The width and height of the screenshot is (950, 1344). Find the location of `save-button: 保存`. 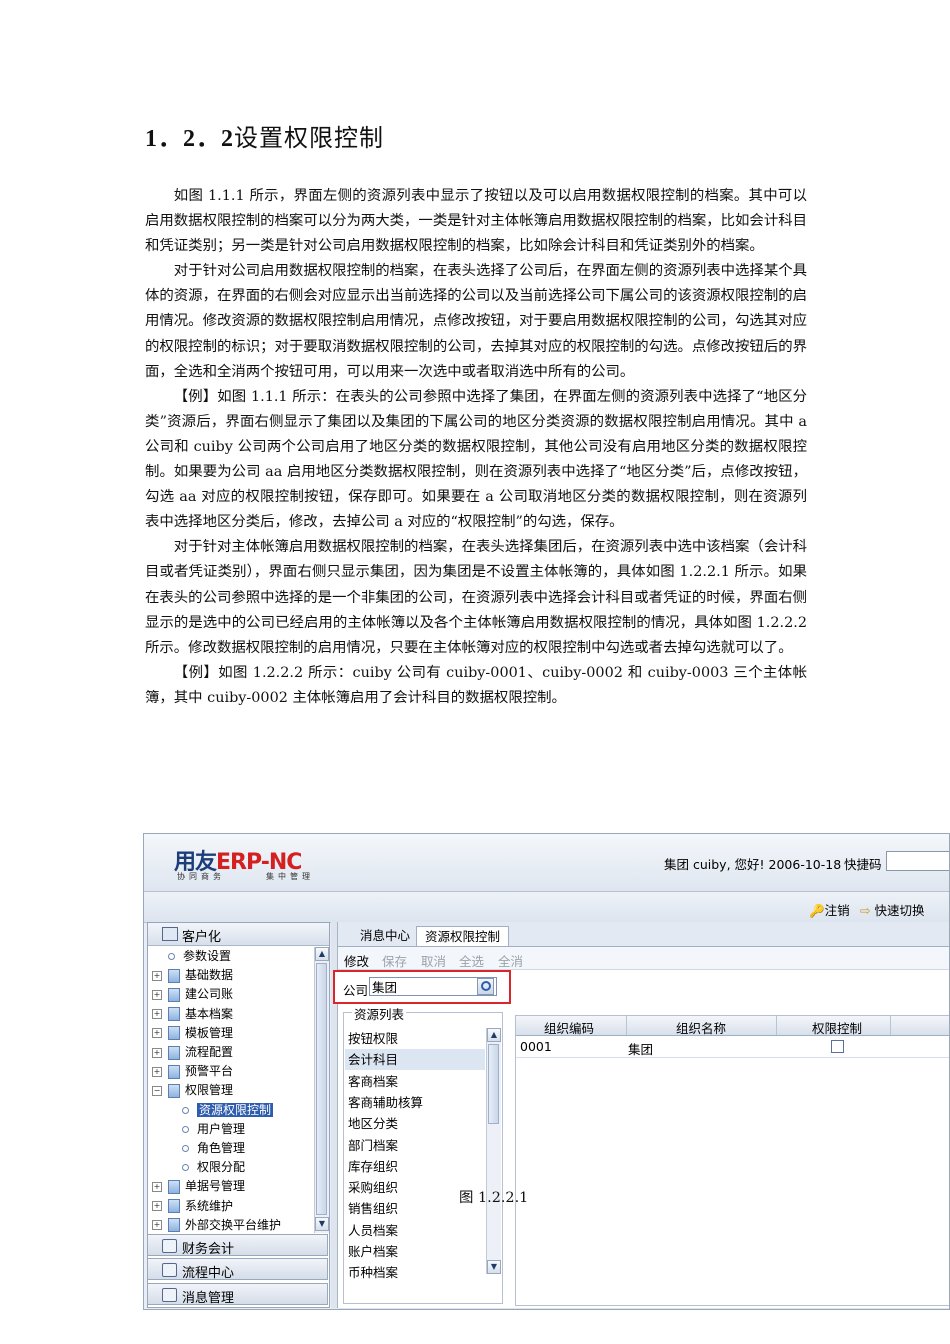

save-button: 保存 is located at coordinates (394, 960).